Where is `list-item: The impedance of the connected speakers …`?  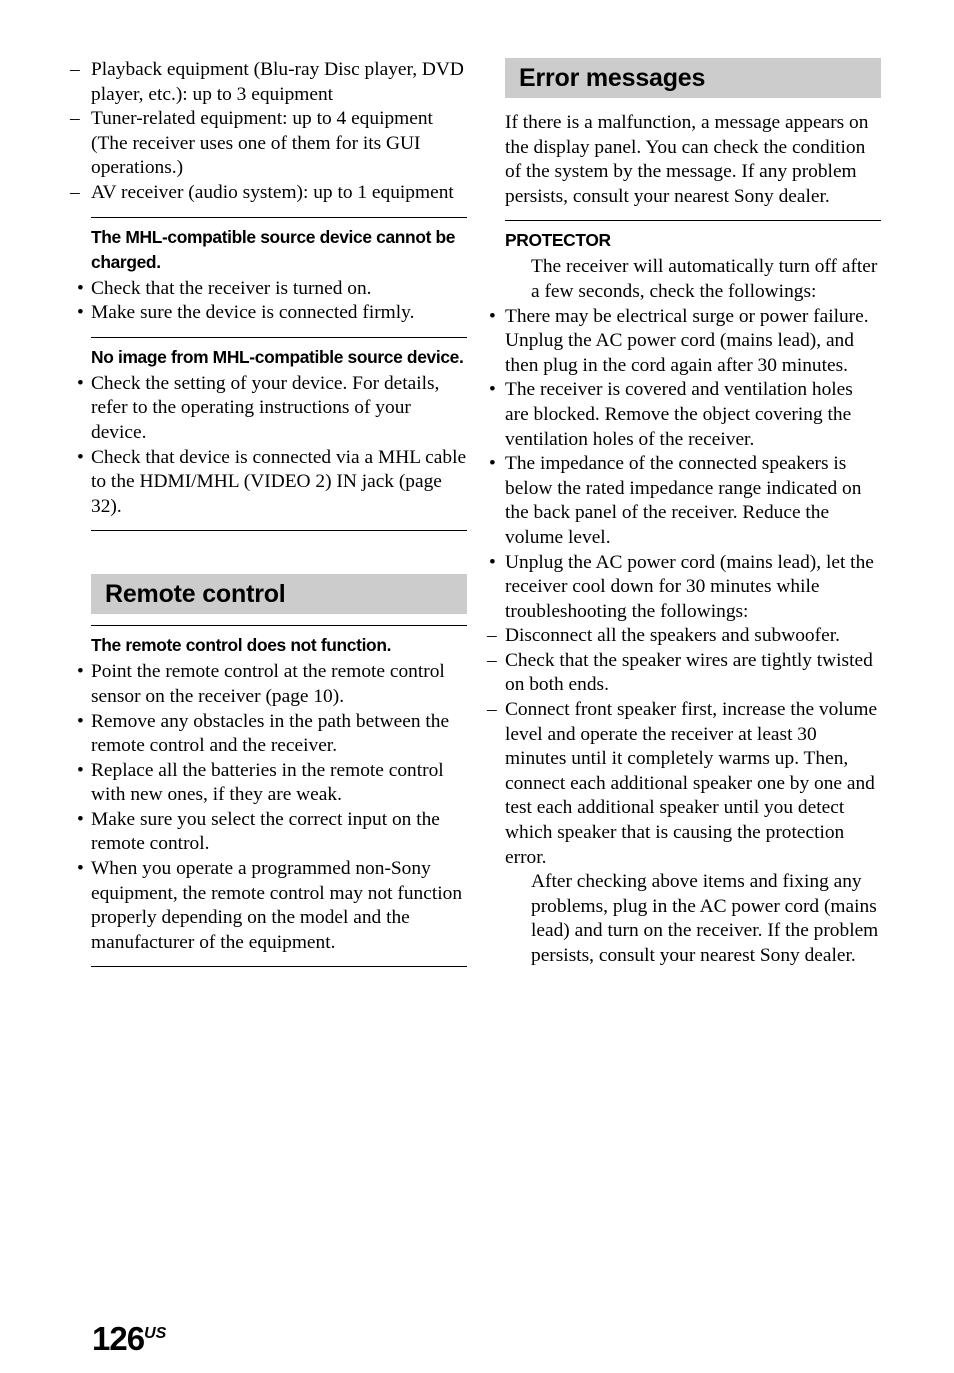
list-item: The impedance of the connected speakers … is located at coordinates (685, 501).